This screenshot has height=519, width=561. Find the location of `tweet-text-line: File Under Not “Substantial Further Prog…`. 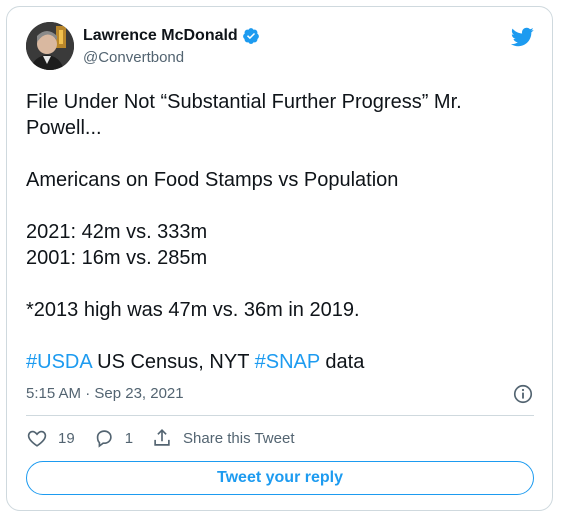

tweet-text-line: File Under Not “Substantial Further Prog… is located at coordinates (244, 102).